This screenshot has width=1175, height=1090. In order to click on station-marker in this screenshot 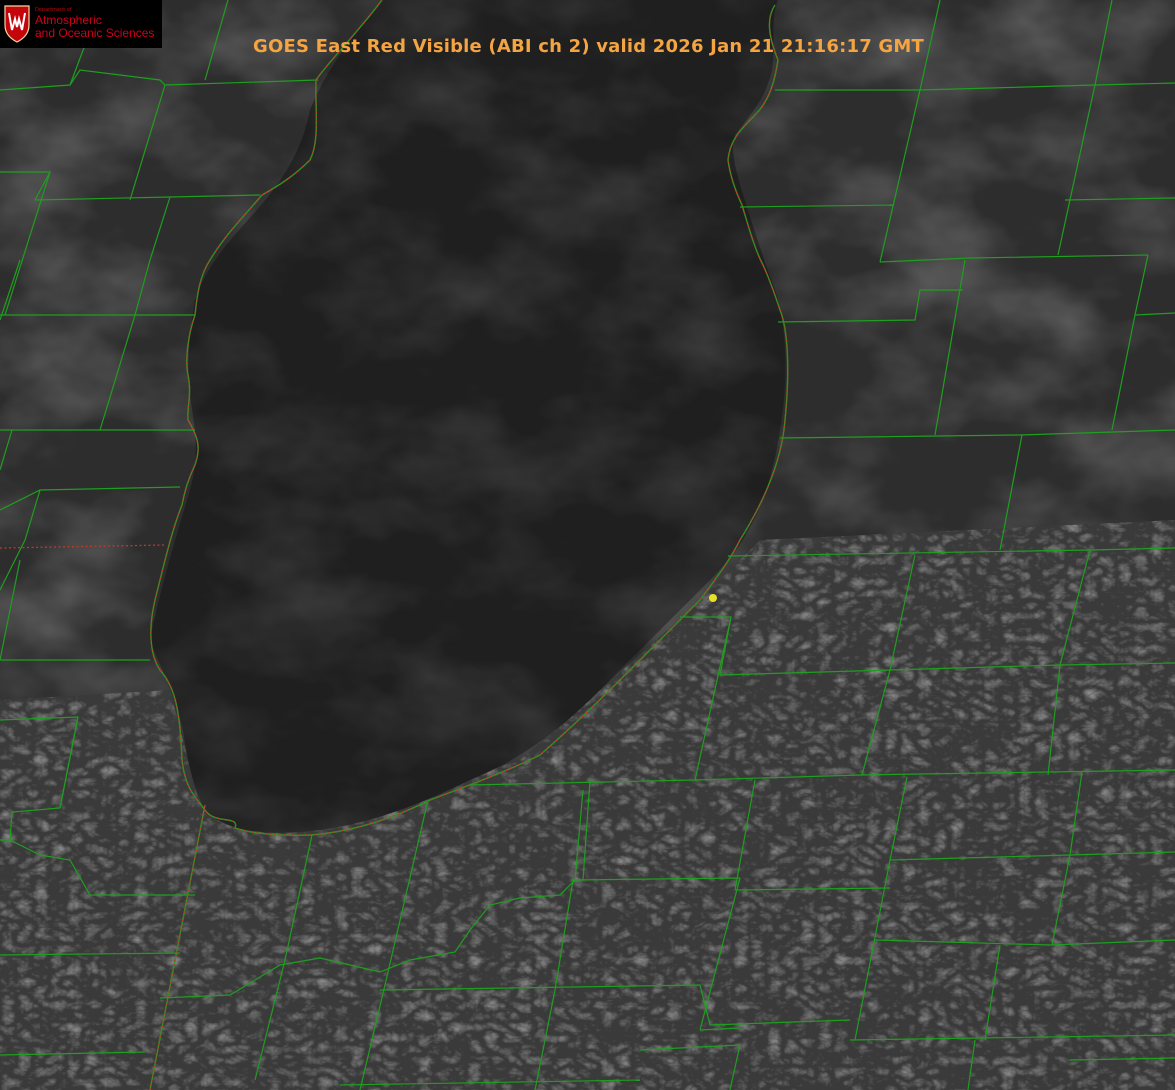, I will do `click(713, 598)`.